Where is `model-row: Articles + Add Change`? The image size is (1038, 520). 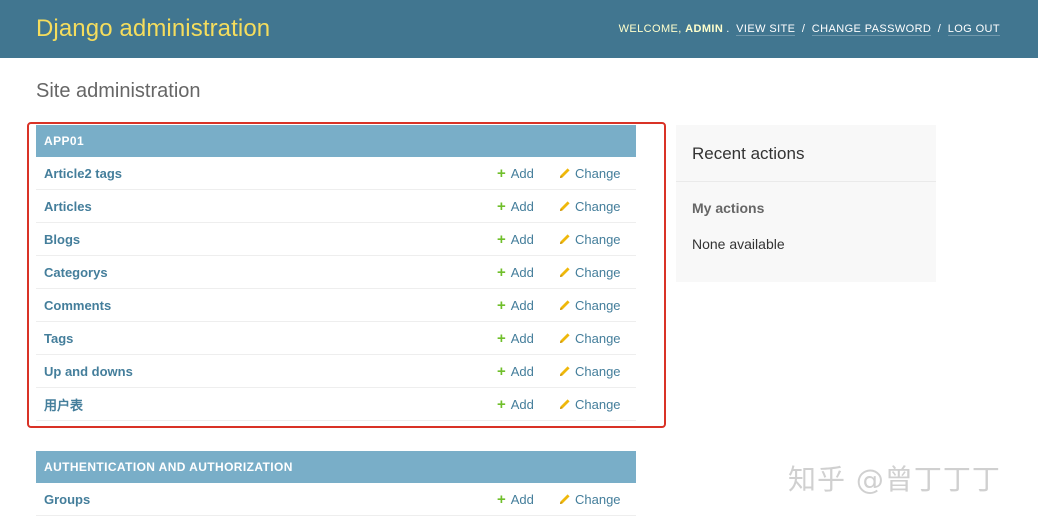 model-row: Articles + Add Change is located at coordinates (336, 206).